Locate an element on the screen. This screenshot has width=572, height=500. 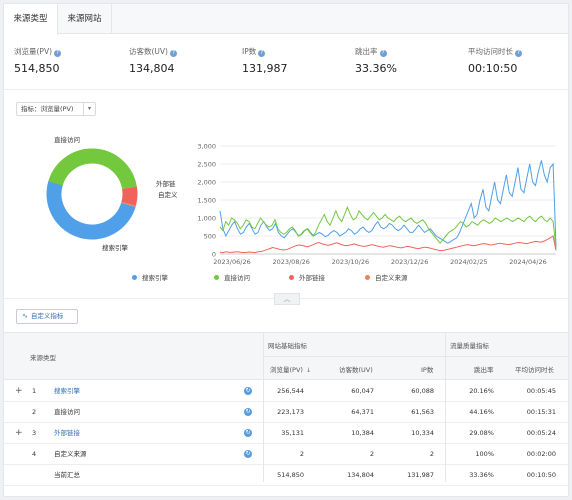
donut-label-direct: 直接访问 is located at coordinates (67, 140).